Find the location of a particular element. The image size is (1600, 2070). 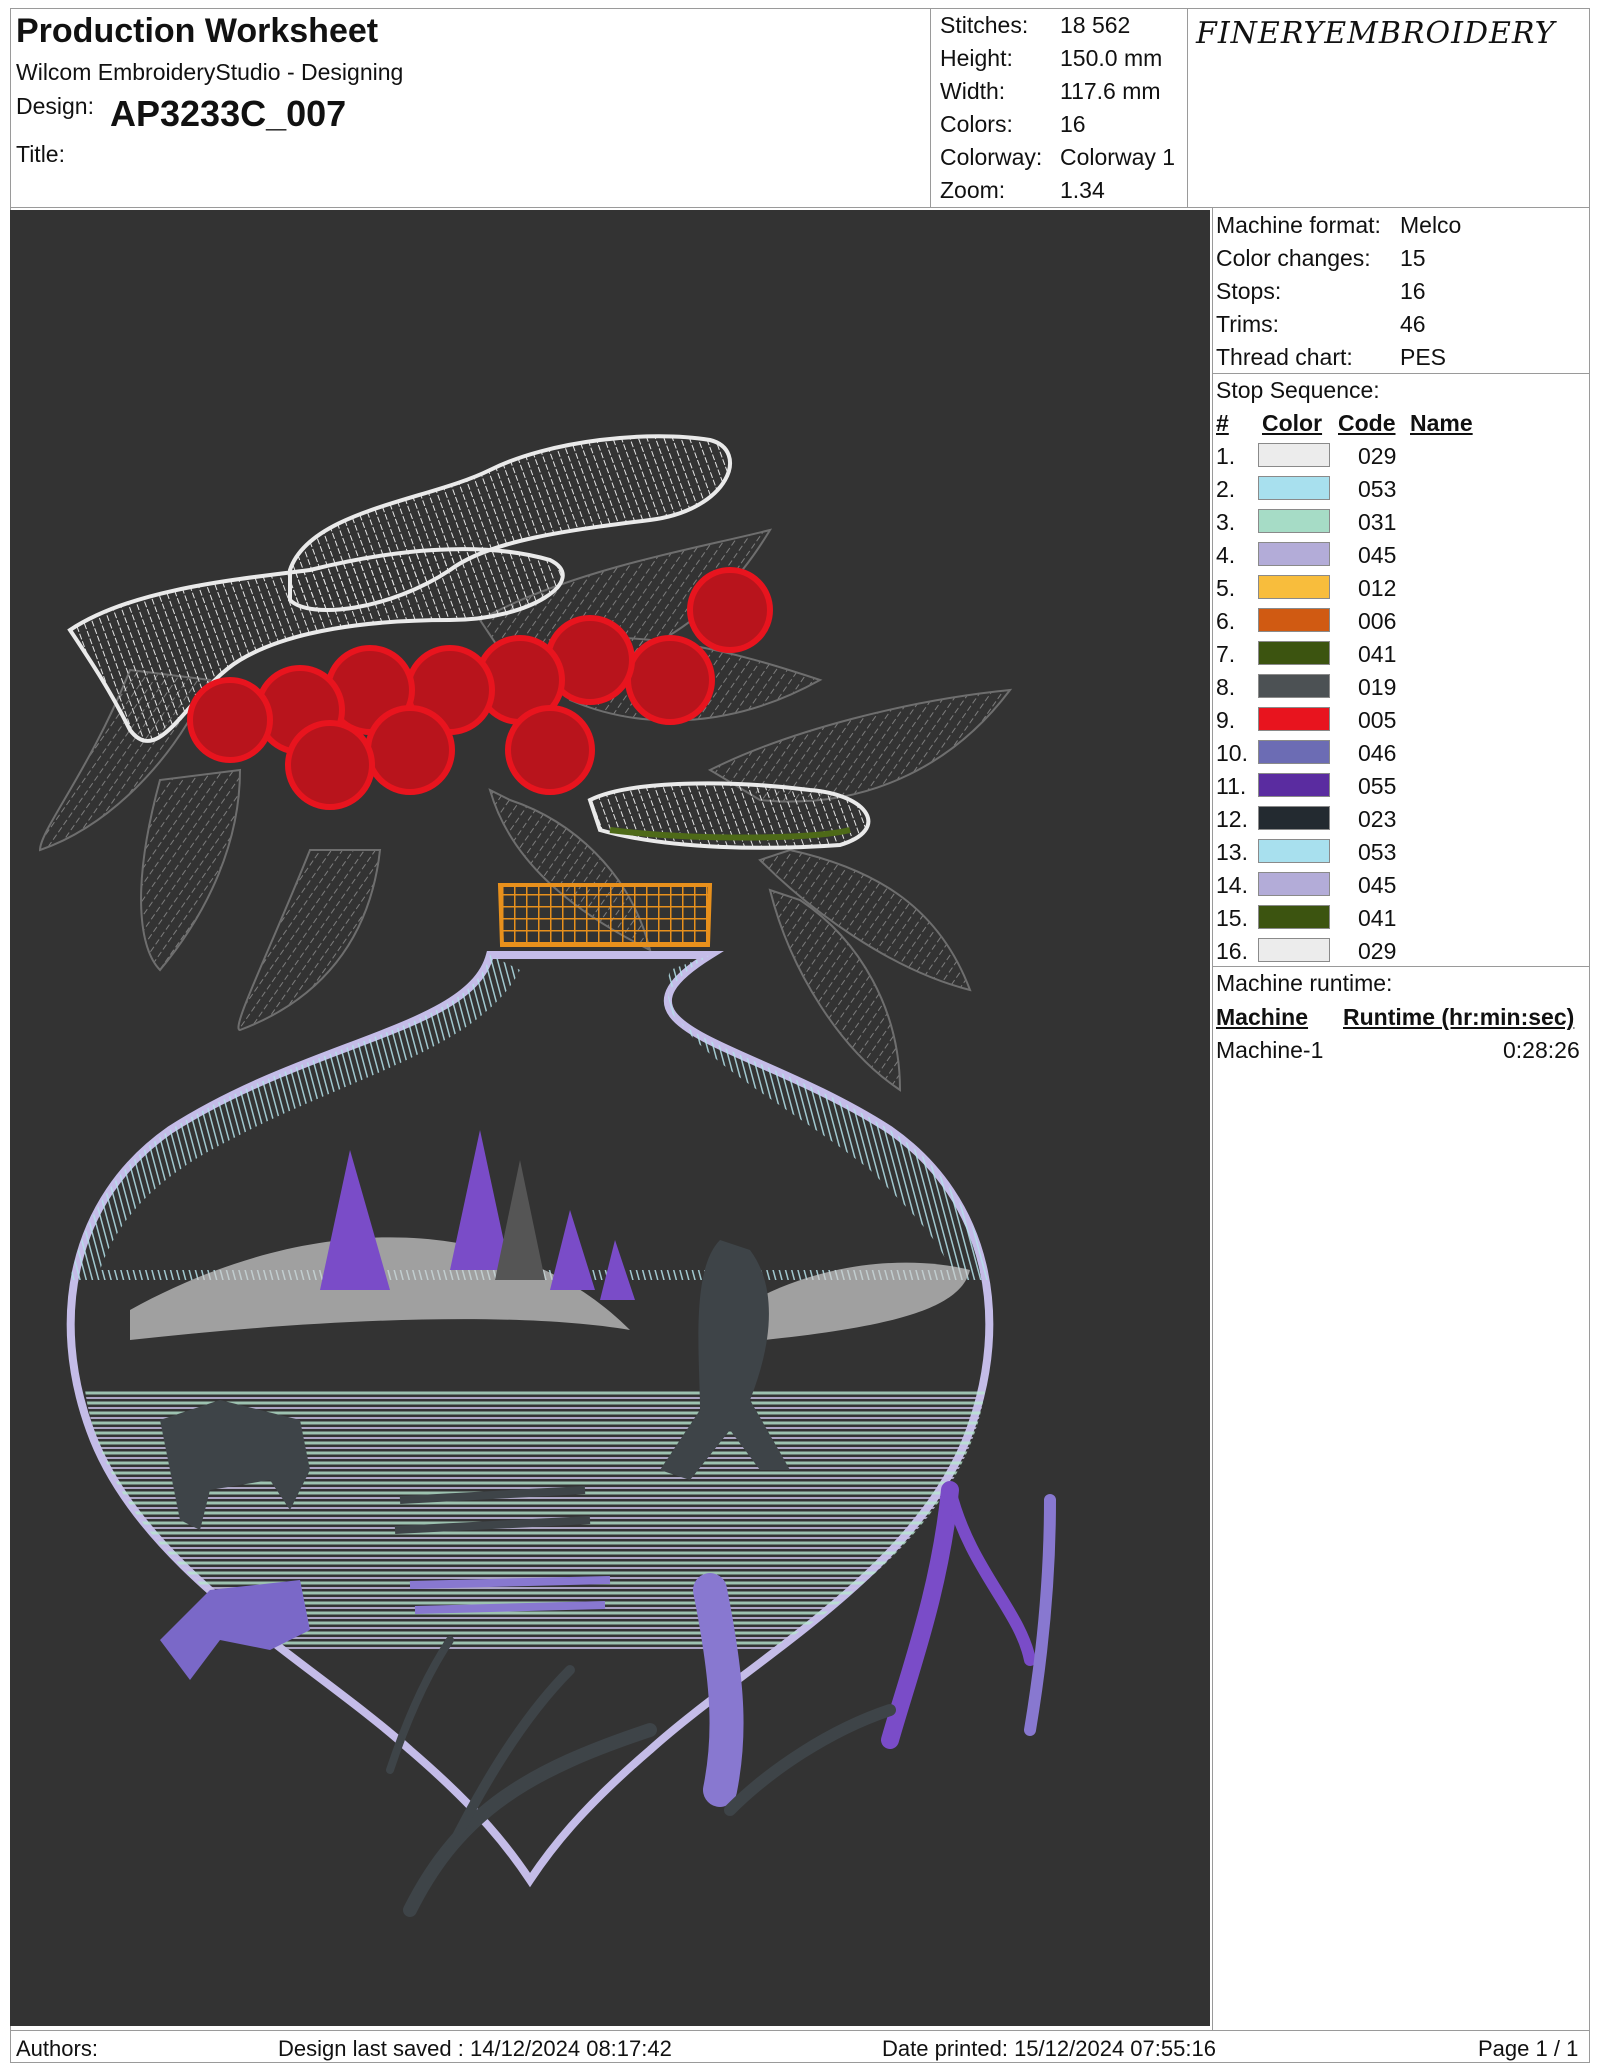

stop-sequence-heading: Stop Sequence: is located at coordinates (1298, 390).